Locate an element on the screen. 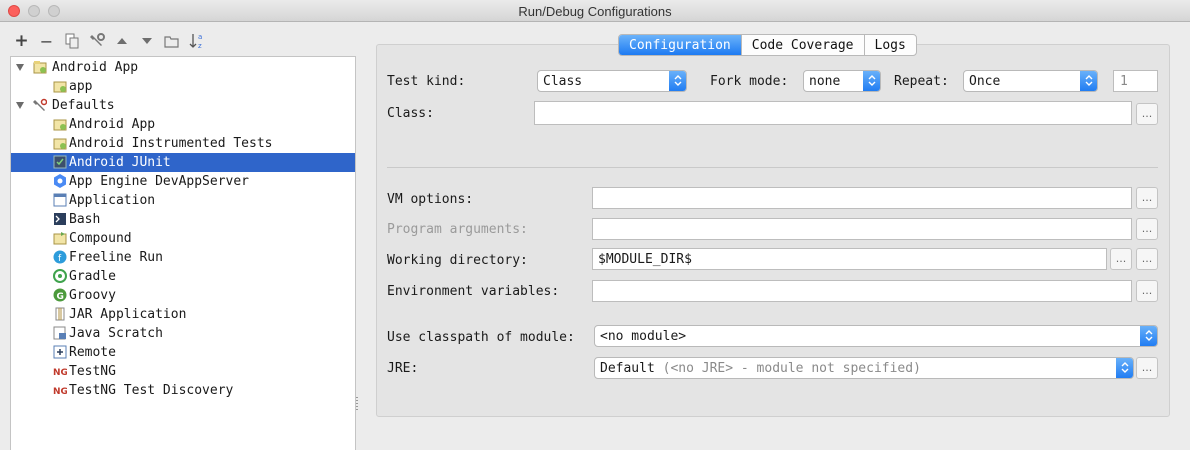 Image resolution: width=1190 pixels, height=450 pixels. fork-mode-select: none is located at coordinates (842, 81).